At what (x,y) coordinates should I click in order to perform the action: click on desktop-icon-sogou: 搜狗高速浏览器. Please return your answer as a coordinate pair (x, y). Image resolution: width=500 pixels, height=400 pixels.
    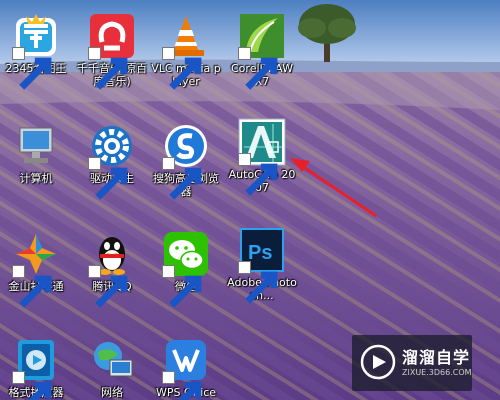
    Looking at the image, I should click on (186, 161).